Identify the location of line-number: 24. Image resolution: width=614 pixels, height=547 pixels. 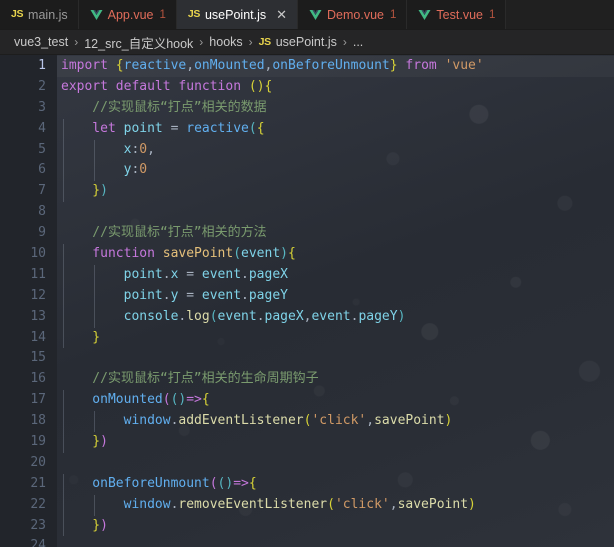
(38, 542).